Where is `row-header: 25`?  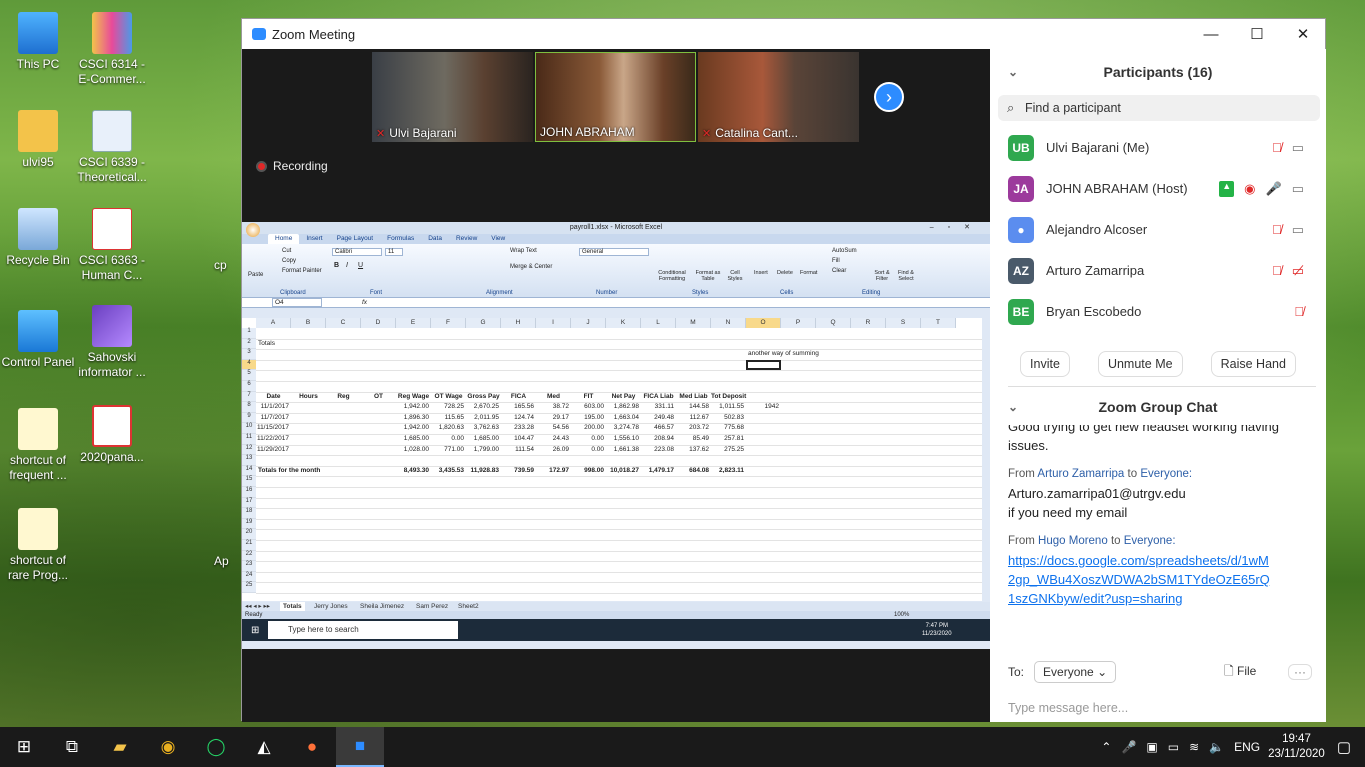 row-header: 25 is located at coordinates (249, 587).